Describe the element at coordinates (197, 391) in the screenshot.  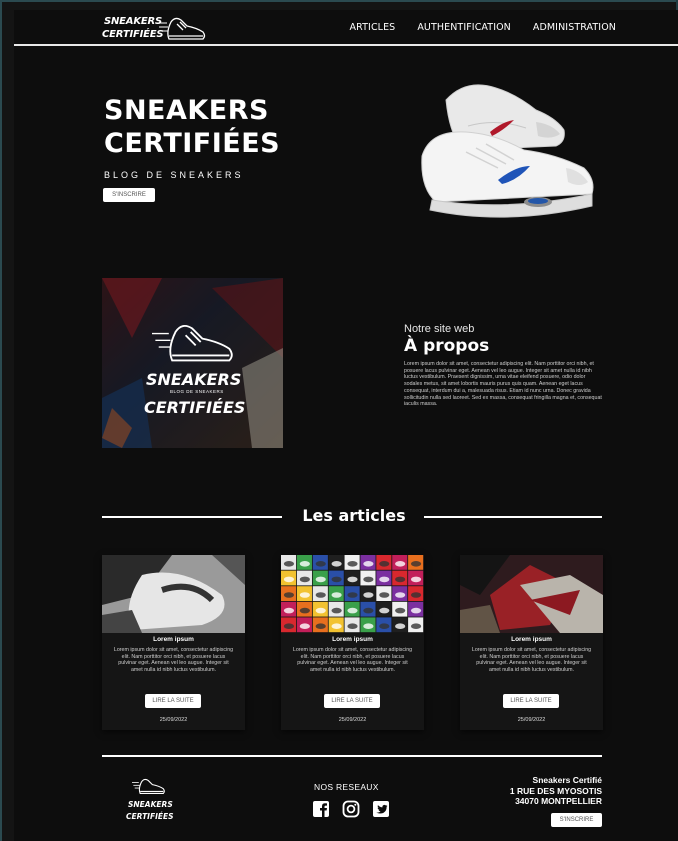
I see `about-logo-tagline: BLOG DE SNEAKERS` at that location.